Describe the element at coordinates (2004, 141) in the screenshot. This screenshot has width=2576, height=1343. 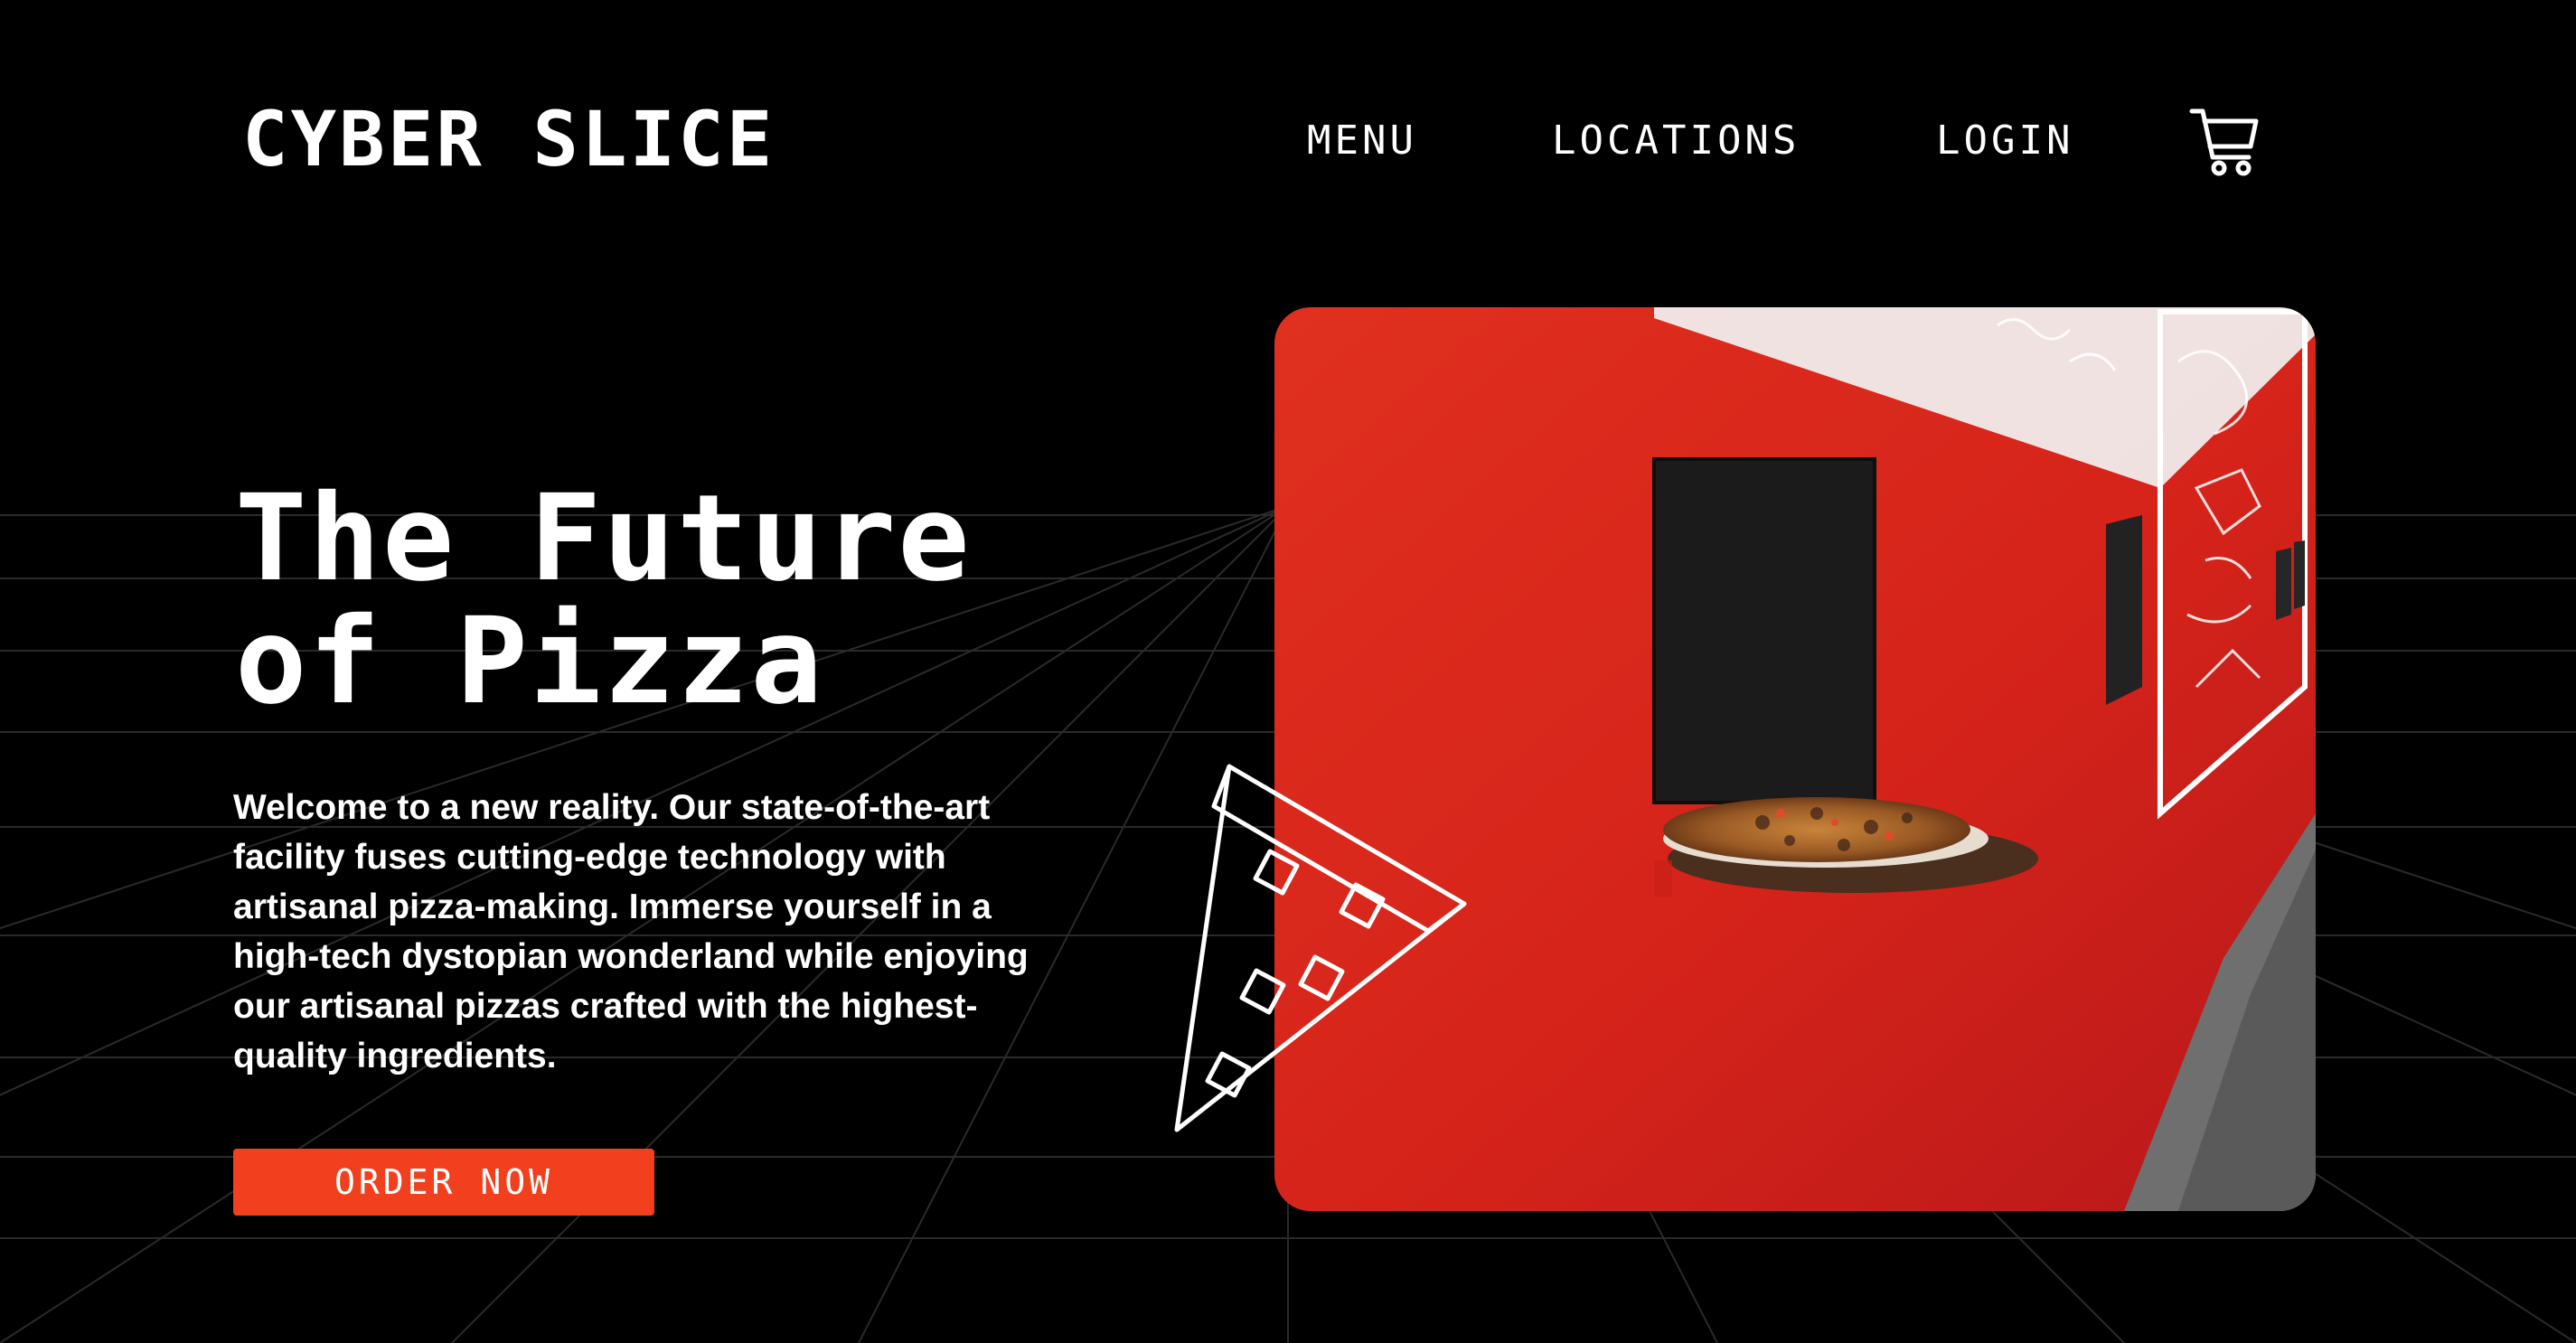
I see `nav-login-link: LOGIN` at that location.